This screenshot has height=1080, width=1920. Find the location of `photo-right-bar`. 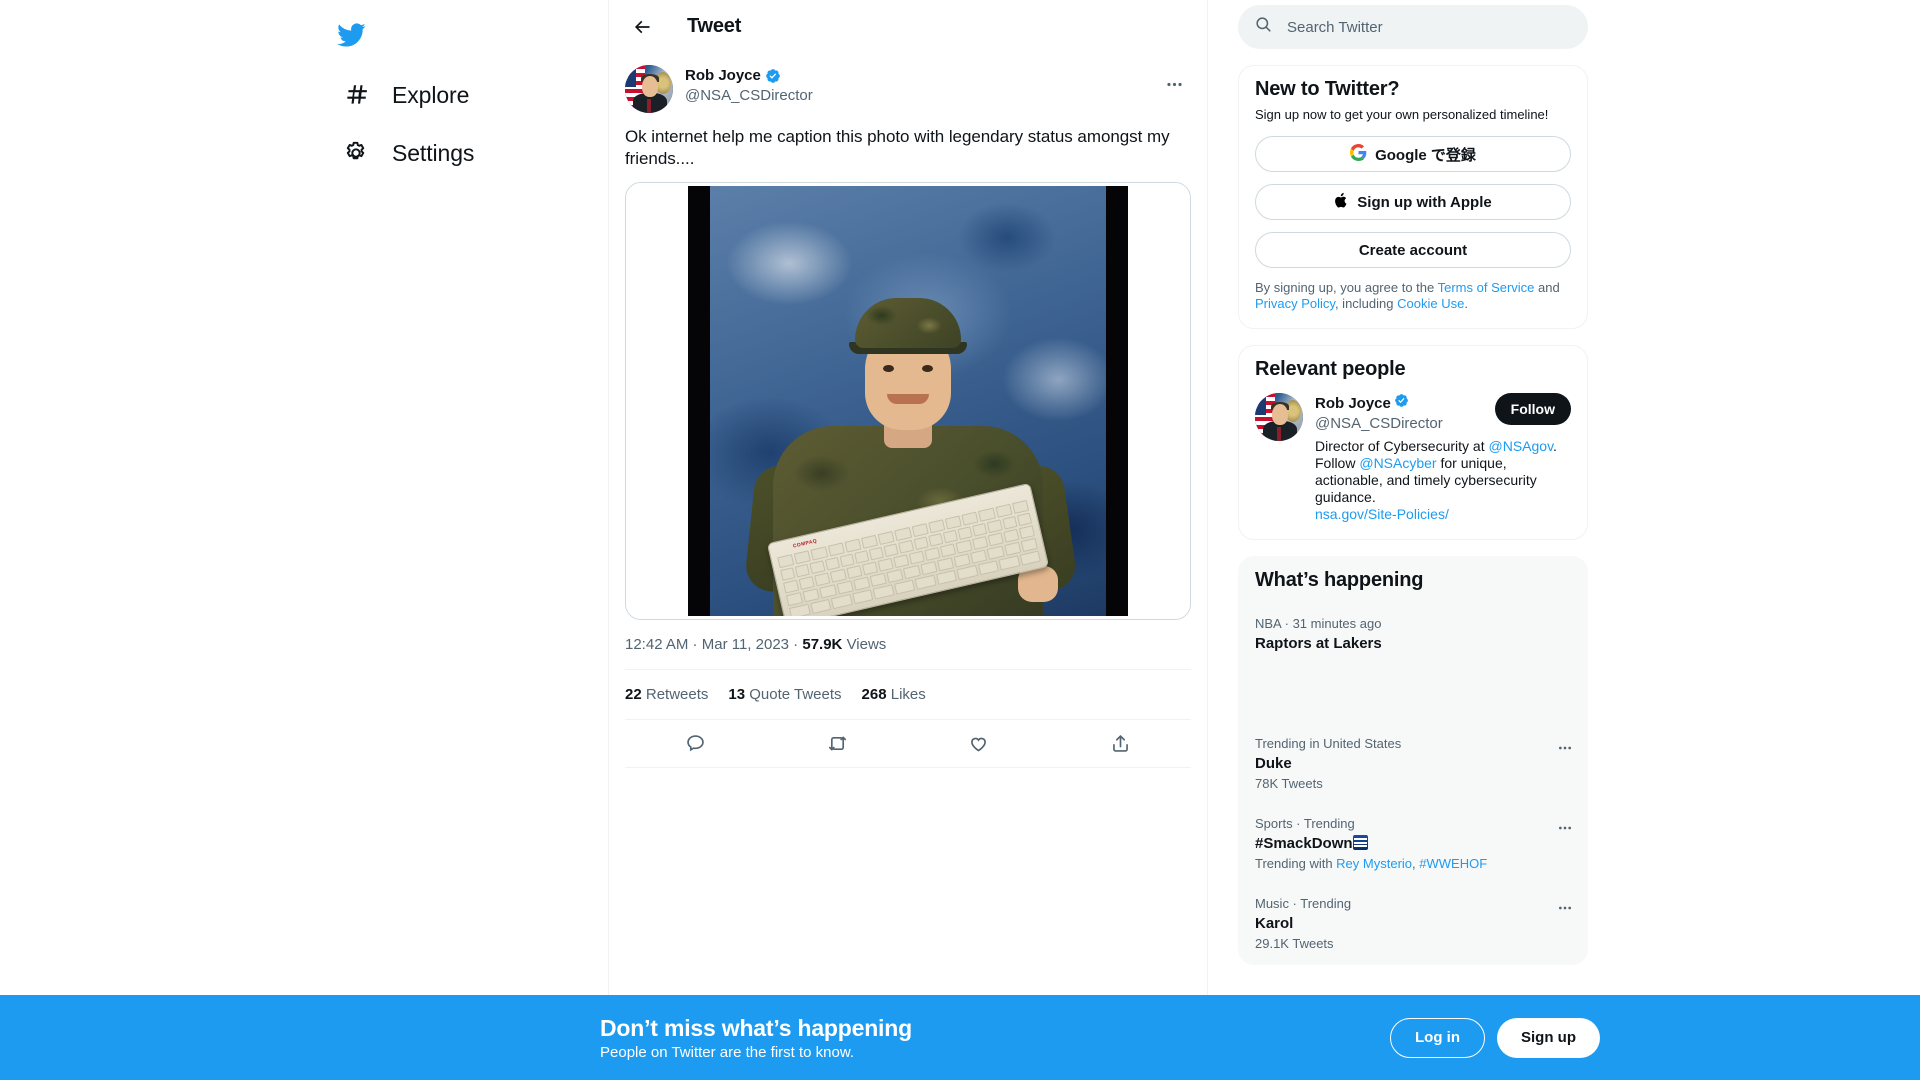

photo-right-bar is located at coordinates (1117, 401).